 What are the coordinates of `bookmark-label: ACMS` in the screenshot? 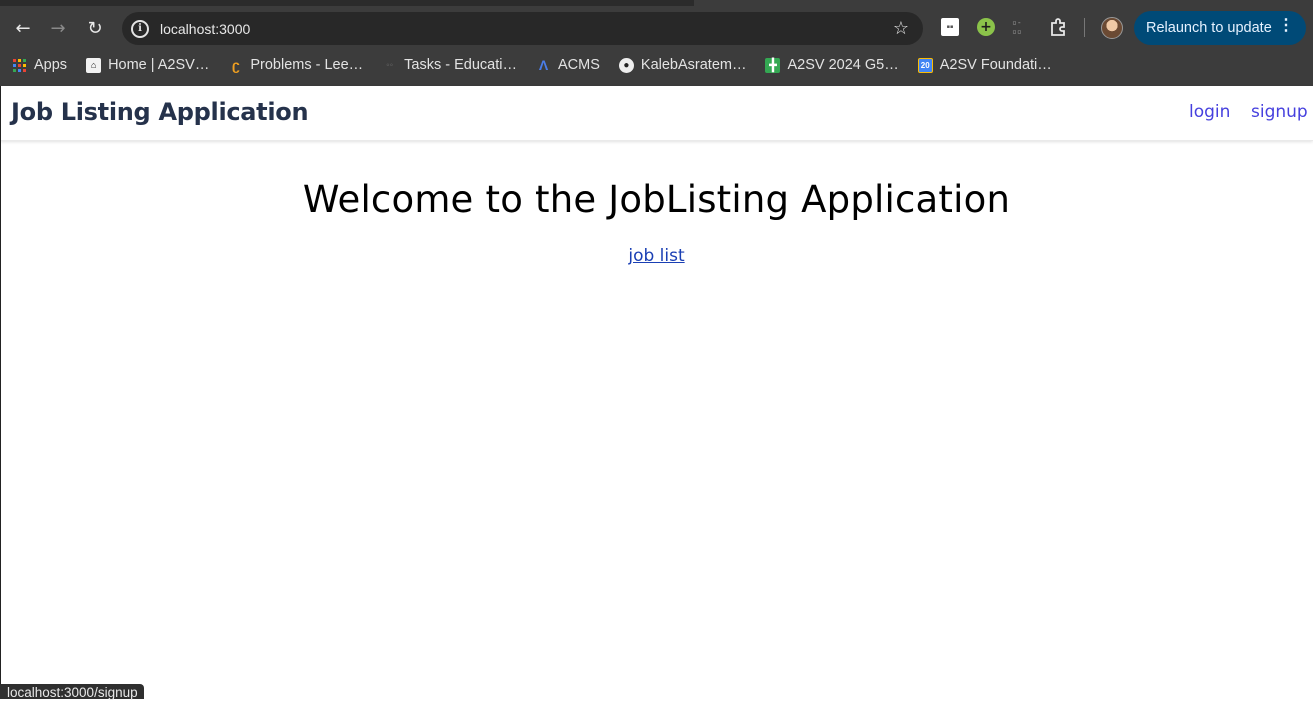 It's located at (579, 65).